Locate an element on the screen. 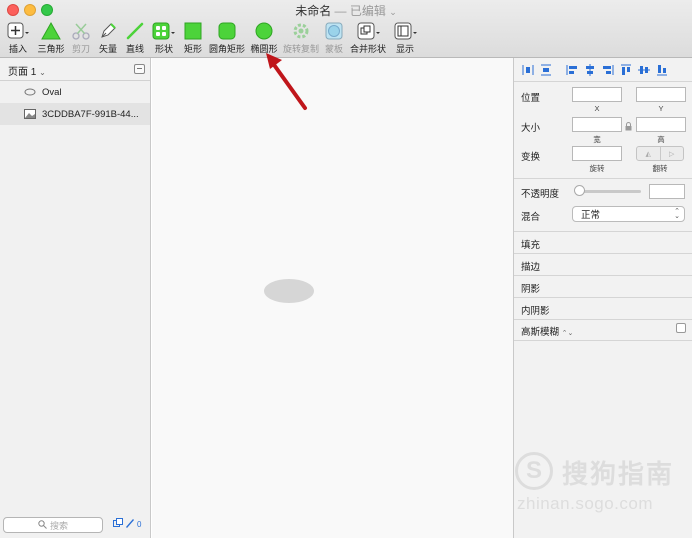  watermark: S 搜狗指南 zhinan.sogo.com is located at coordinates (602, 482).